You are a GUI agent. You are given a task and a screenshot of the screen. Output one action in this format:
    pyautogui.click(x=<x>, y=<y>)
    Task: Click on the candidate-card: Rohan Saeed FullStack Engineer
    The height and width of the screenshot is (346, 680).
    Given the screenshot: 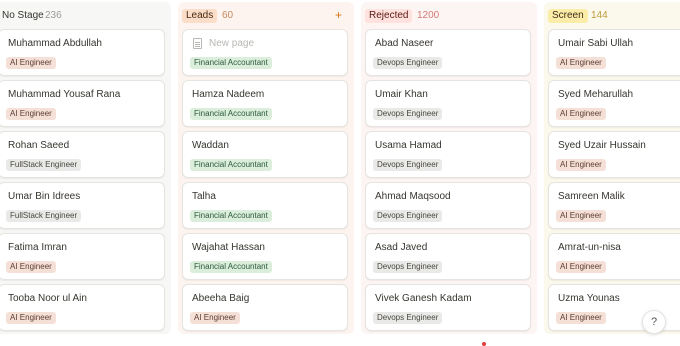 What is the action you would take?
    pyautogui.click(x=82, y=154)
    